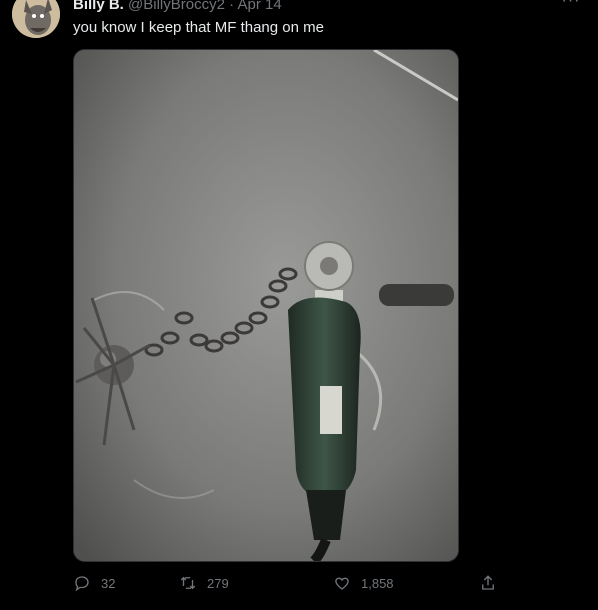 This screenshot has height=610, width=598. Describe the element at coordinates (218, 583) in the screenshot. I see `retweet-count: 279` at that location.